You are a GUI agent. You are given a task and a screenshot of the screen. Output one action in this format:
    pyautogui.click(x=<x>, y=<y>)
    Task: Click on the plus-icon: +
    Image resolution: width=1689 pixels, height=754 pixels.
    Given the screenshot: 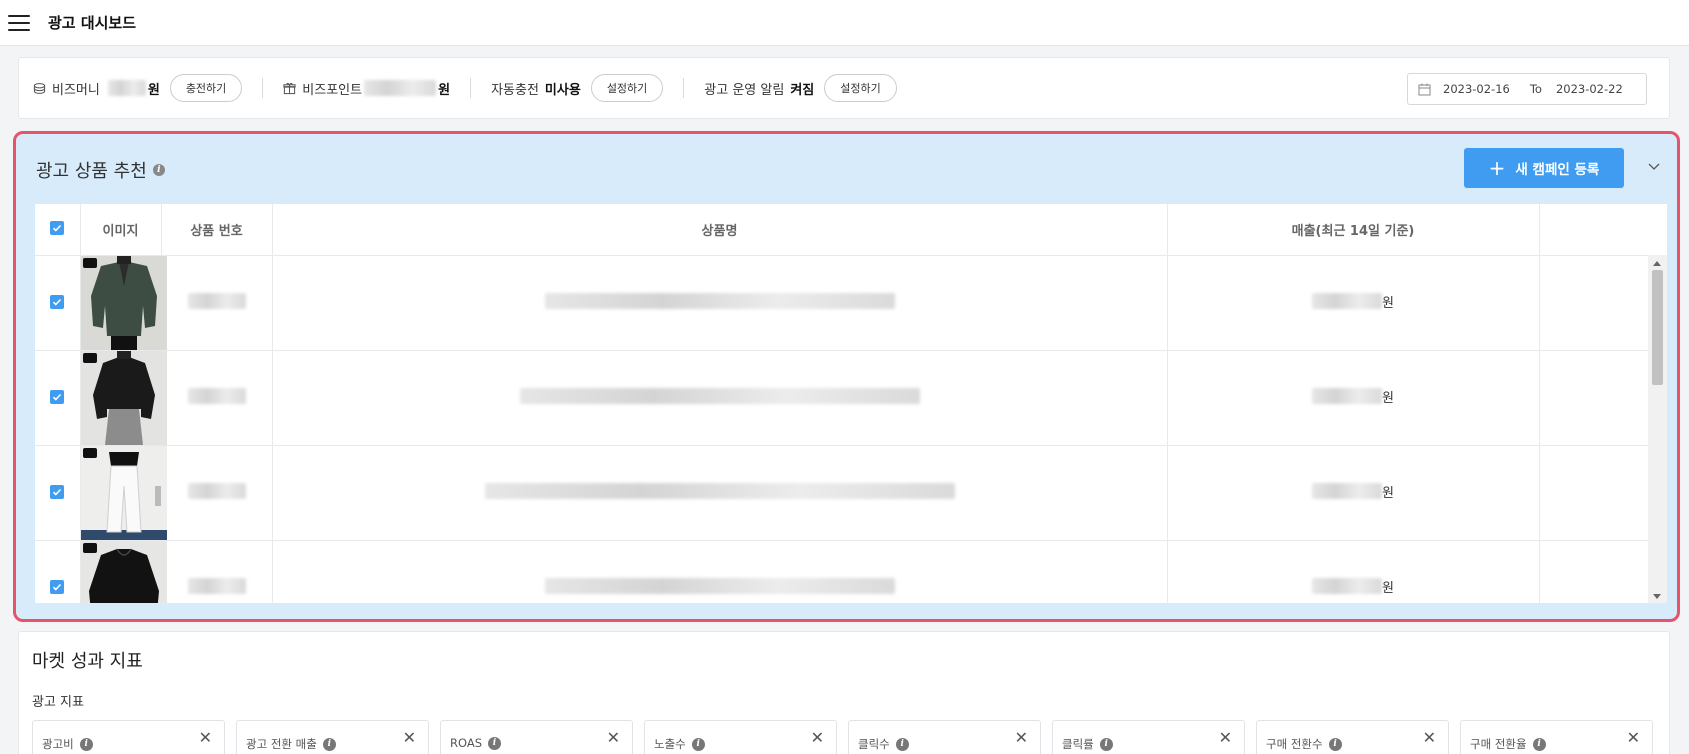 What is the action you would take?
    pyautogui.click(x=1497, y=168)
    